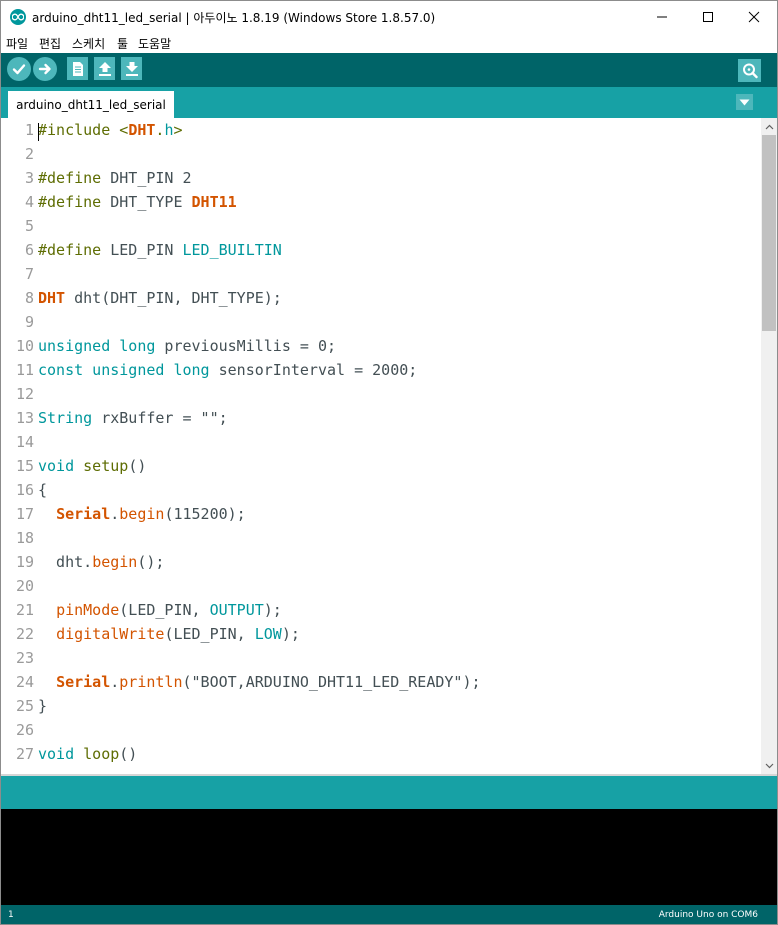 The width and height of the screenshot is (778, 925). I want to click on new-button, so click(77, 68).